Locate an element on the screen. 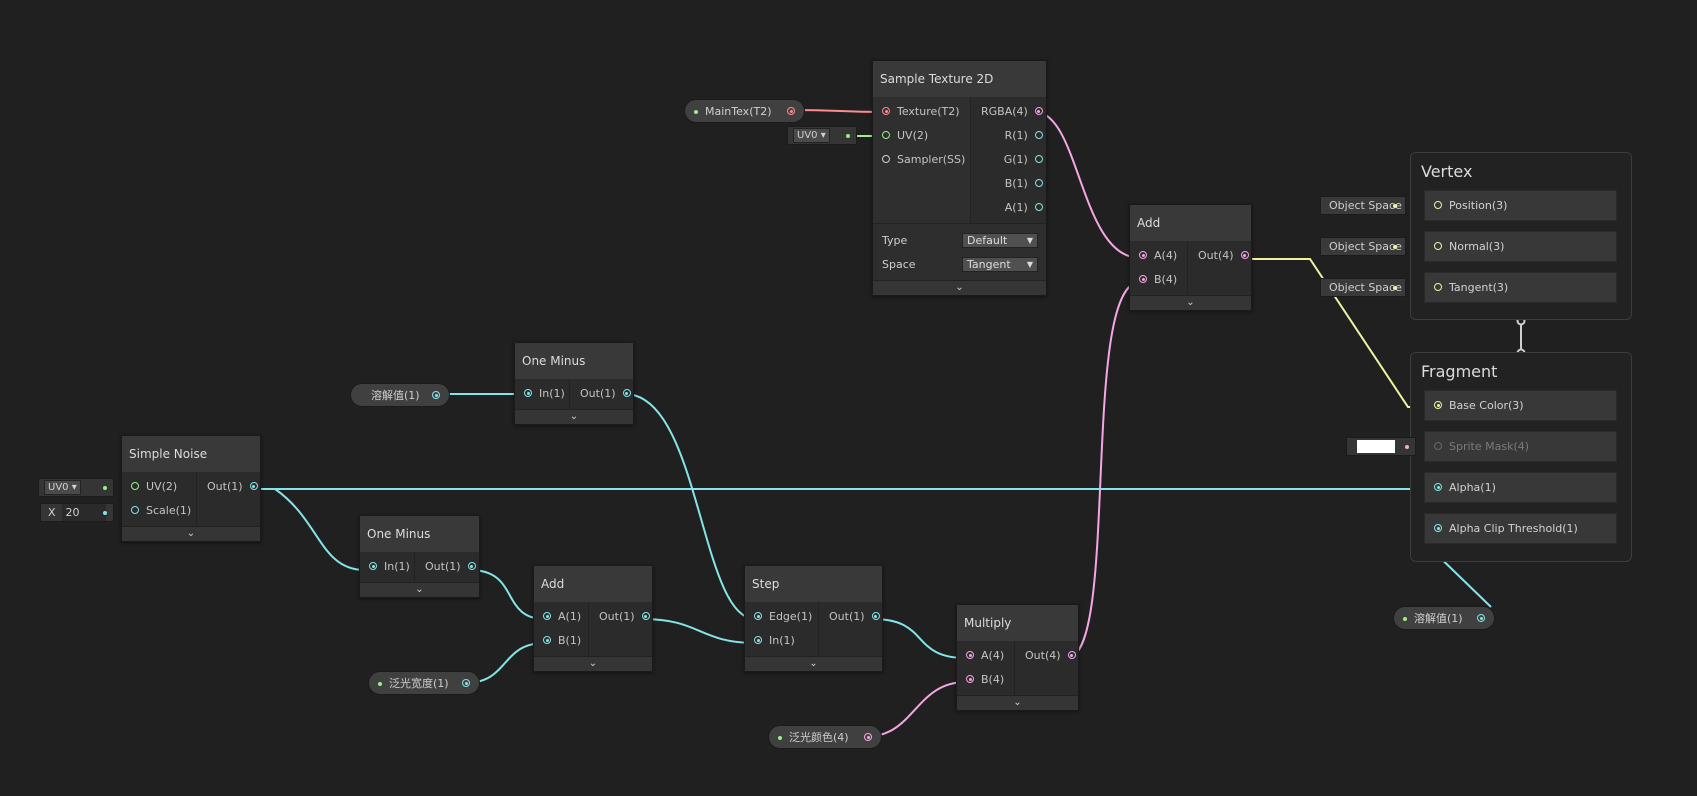 This screenshot has height=796, width=1697. block-alpha-clip-threshold: Alpha Clip Threshold(1) is located at coordinates (1520, 528).